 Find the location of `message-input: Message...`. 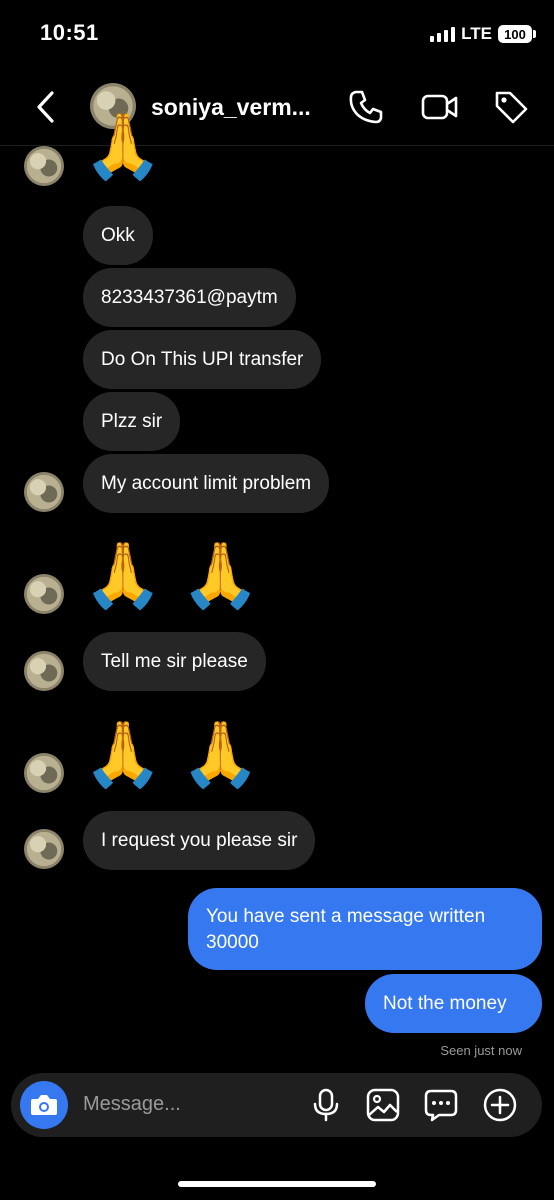

message-input: Message... is located at coordinates (132, 1104).